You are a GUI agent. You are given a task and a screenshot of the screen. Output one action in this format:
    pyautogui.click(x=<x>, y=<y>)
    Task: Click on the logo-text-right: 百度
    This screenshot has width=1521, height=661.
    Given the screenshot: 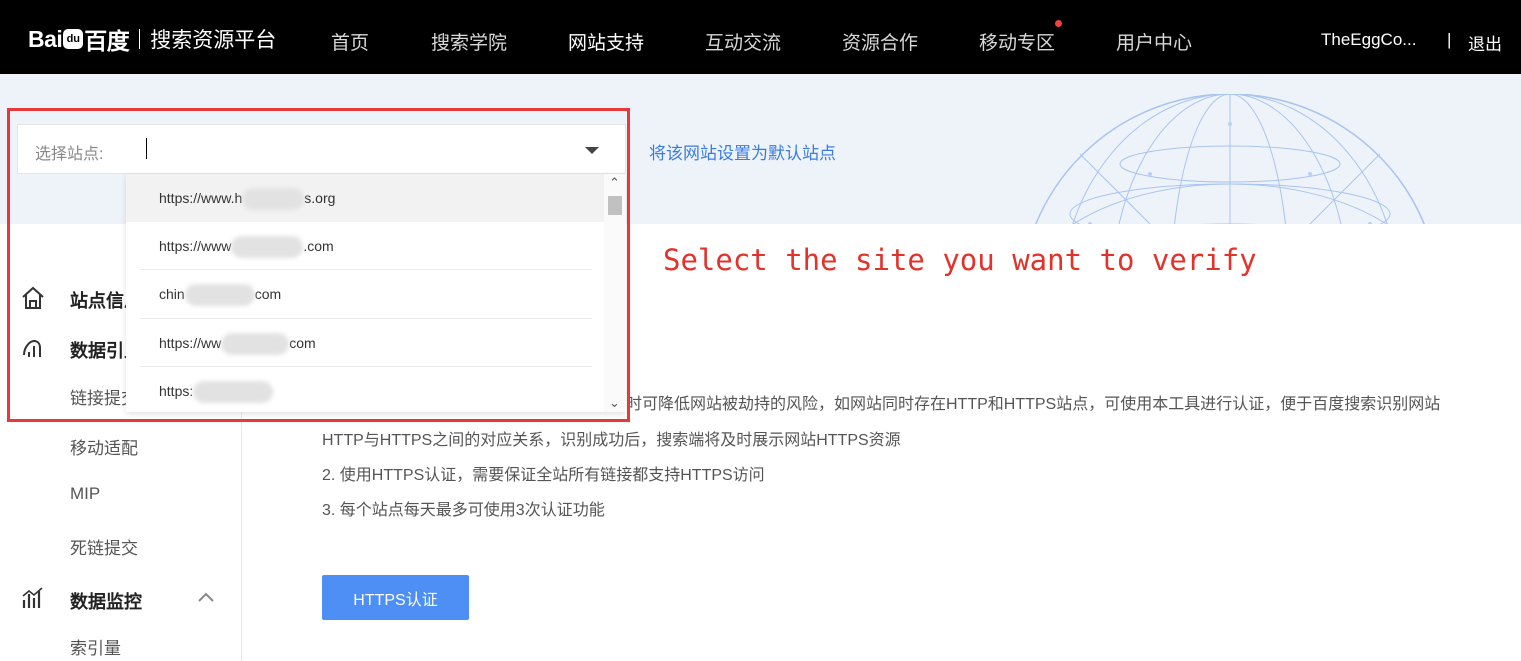 What is the action you would take?
    pyautogui.click(x=107, y=41)
    